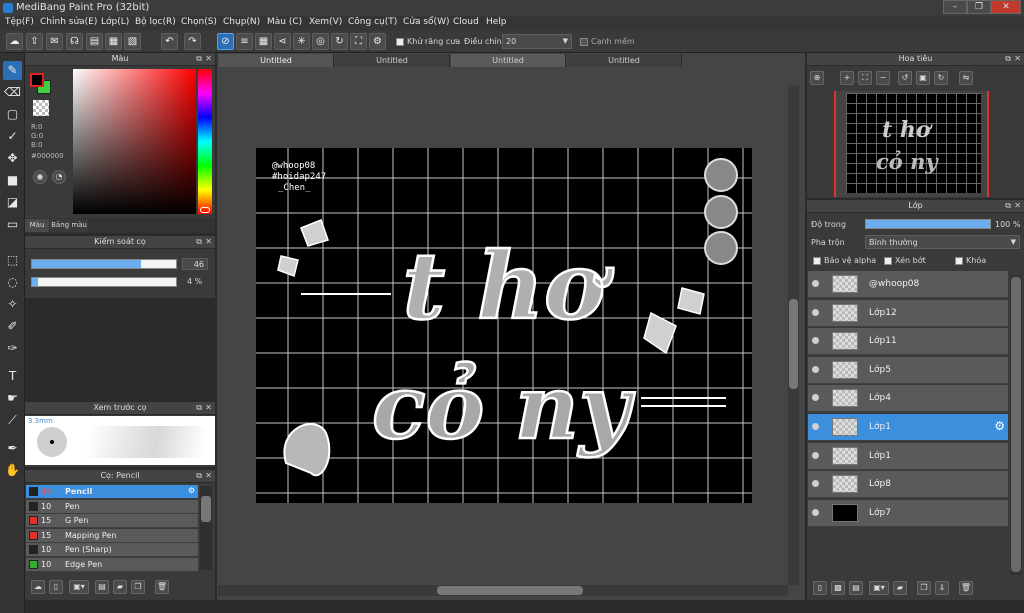 This screenshot has height=613, width=1024. I want to click on grid-icon: ▦, so click(113, 41).